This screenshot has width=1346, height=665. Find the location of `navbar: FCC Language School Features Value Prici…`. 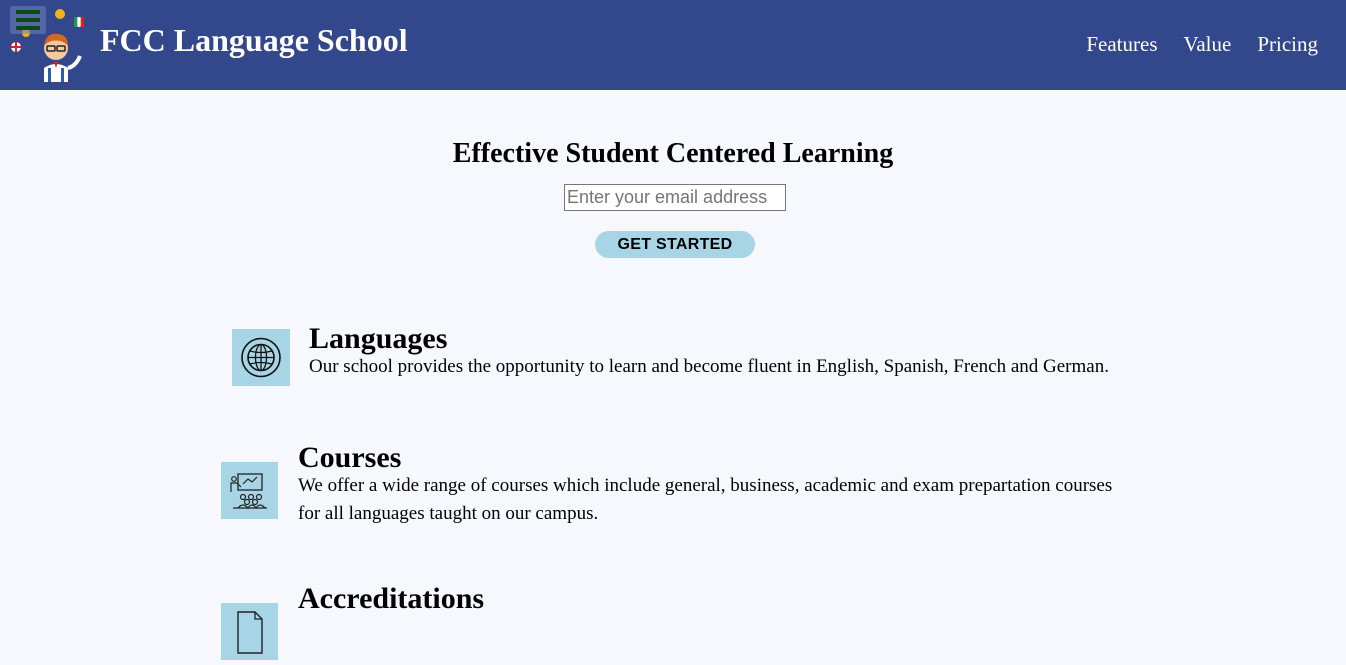

navbar: FCC Language School Features Value Prici… is located at coordinates (673, 45).